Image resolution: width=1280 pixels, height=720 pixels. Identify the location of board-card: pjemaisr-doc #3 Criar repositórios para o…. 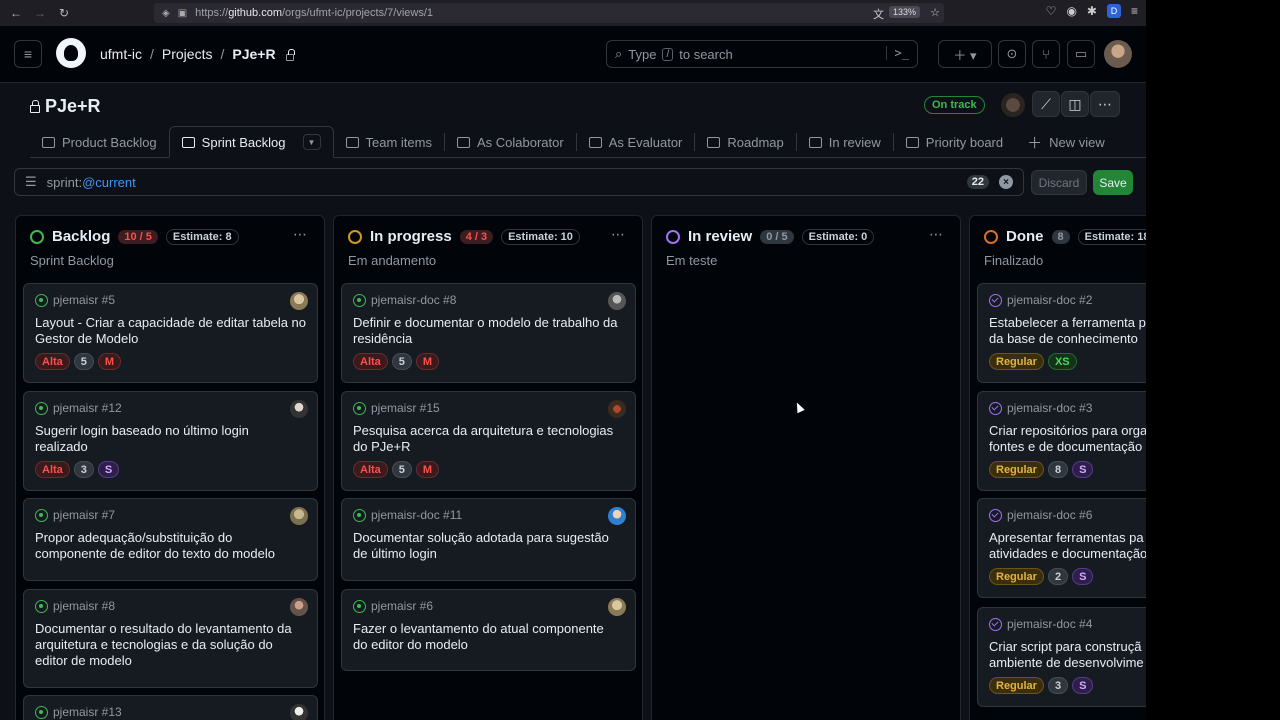
(1061, 441).